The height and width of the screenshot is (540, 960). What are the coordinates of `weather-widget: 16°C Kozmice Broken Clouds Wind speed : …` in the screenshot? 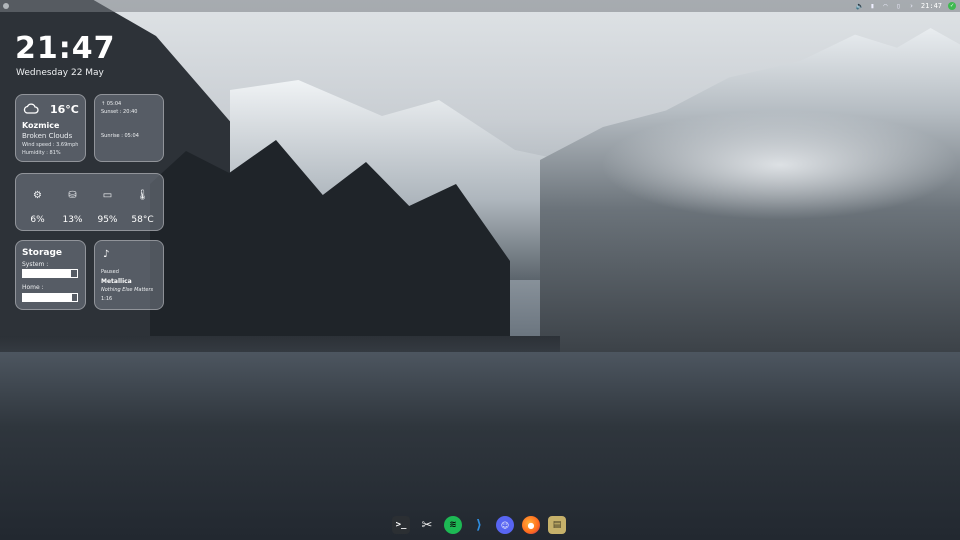 It's located at (50, 128).